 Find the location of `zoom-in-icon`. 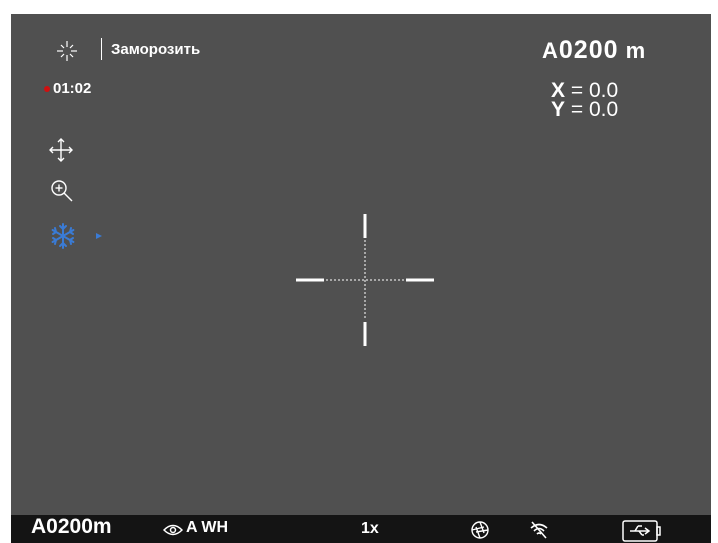

zoom-in-icon is located at coordinates (62, 191).